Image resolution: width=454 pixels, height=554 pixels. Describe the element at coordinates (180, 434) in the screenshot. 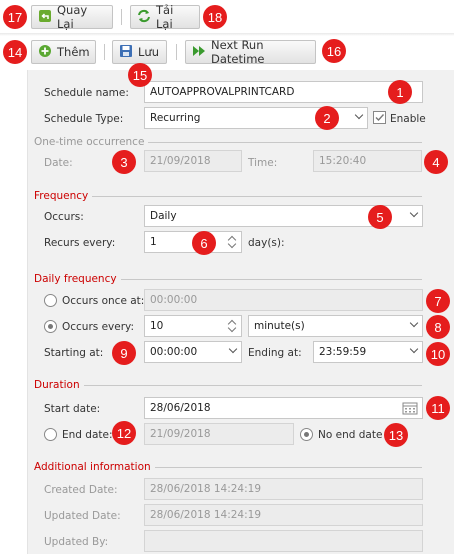

I see `end-date-value: 21/09/2018` at that location.